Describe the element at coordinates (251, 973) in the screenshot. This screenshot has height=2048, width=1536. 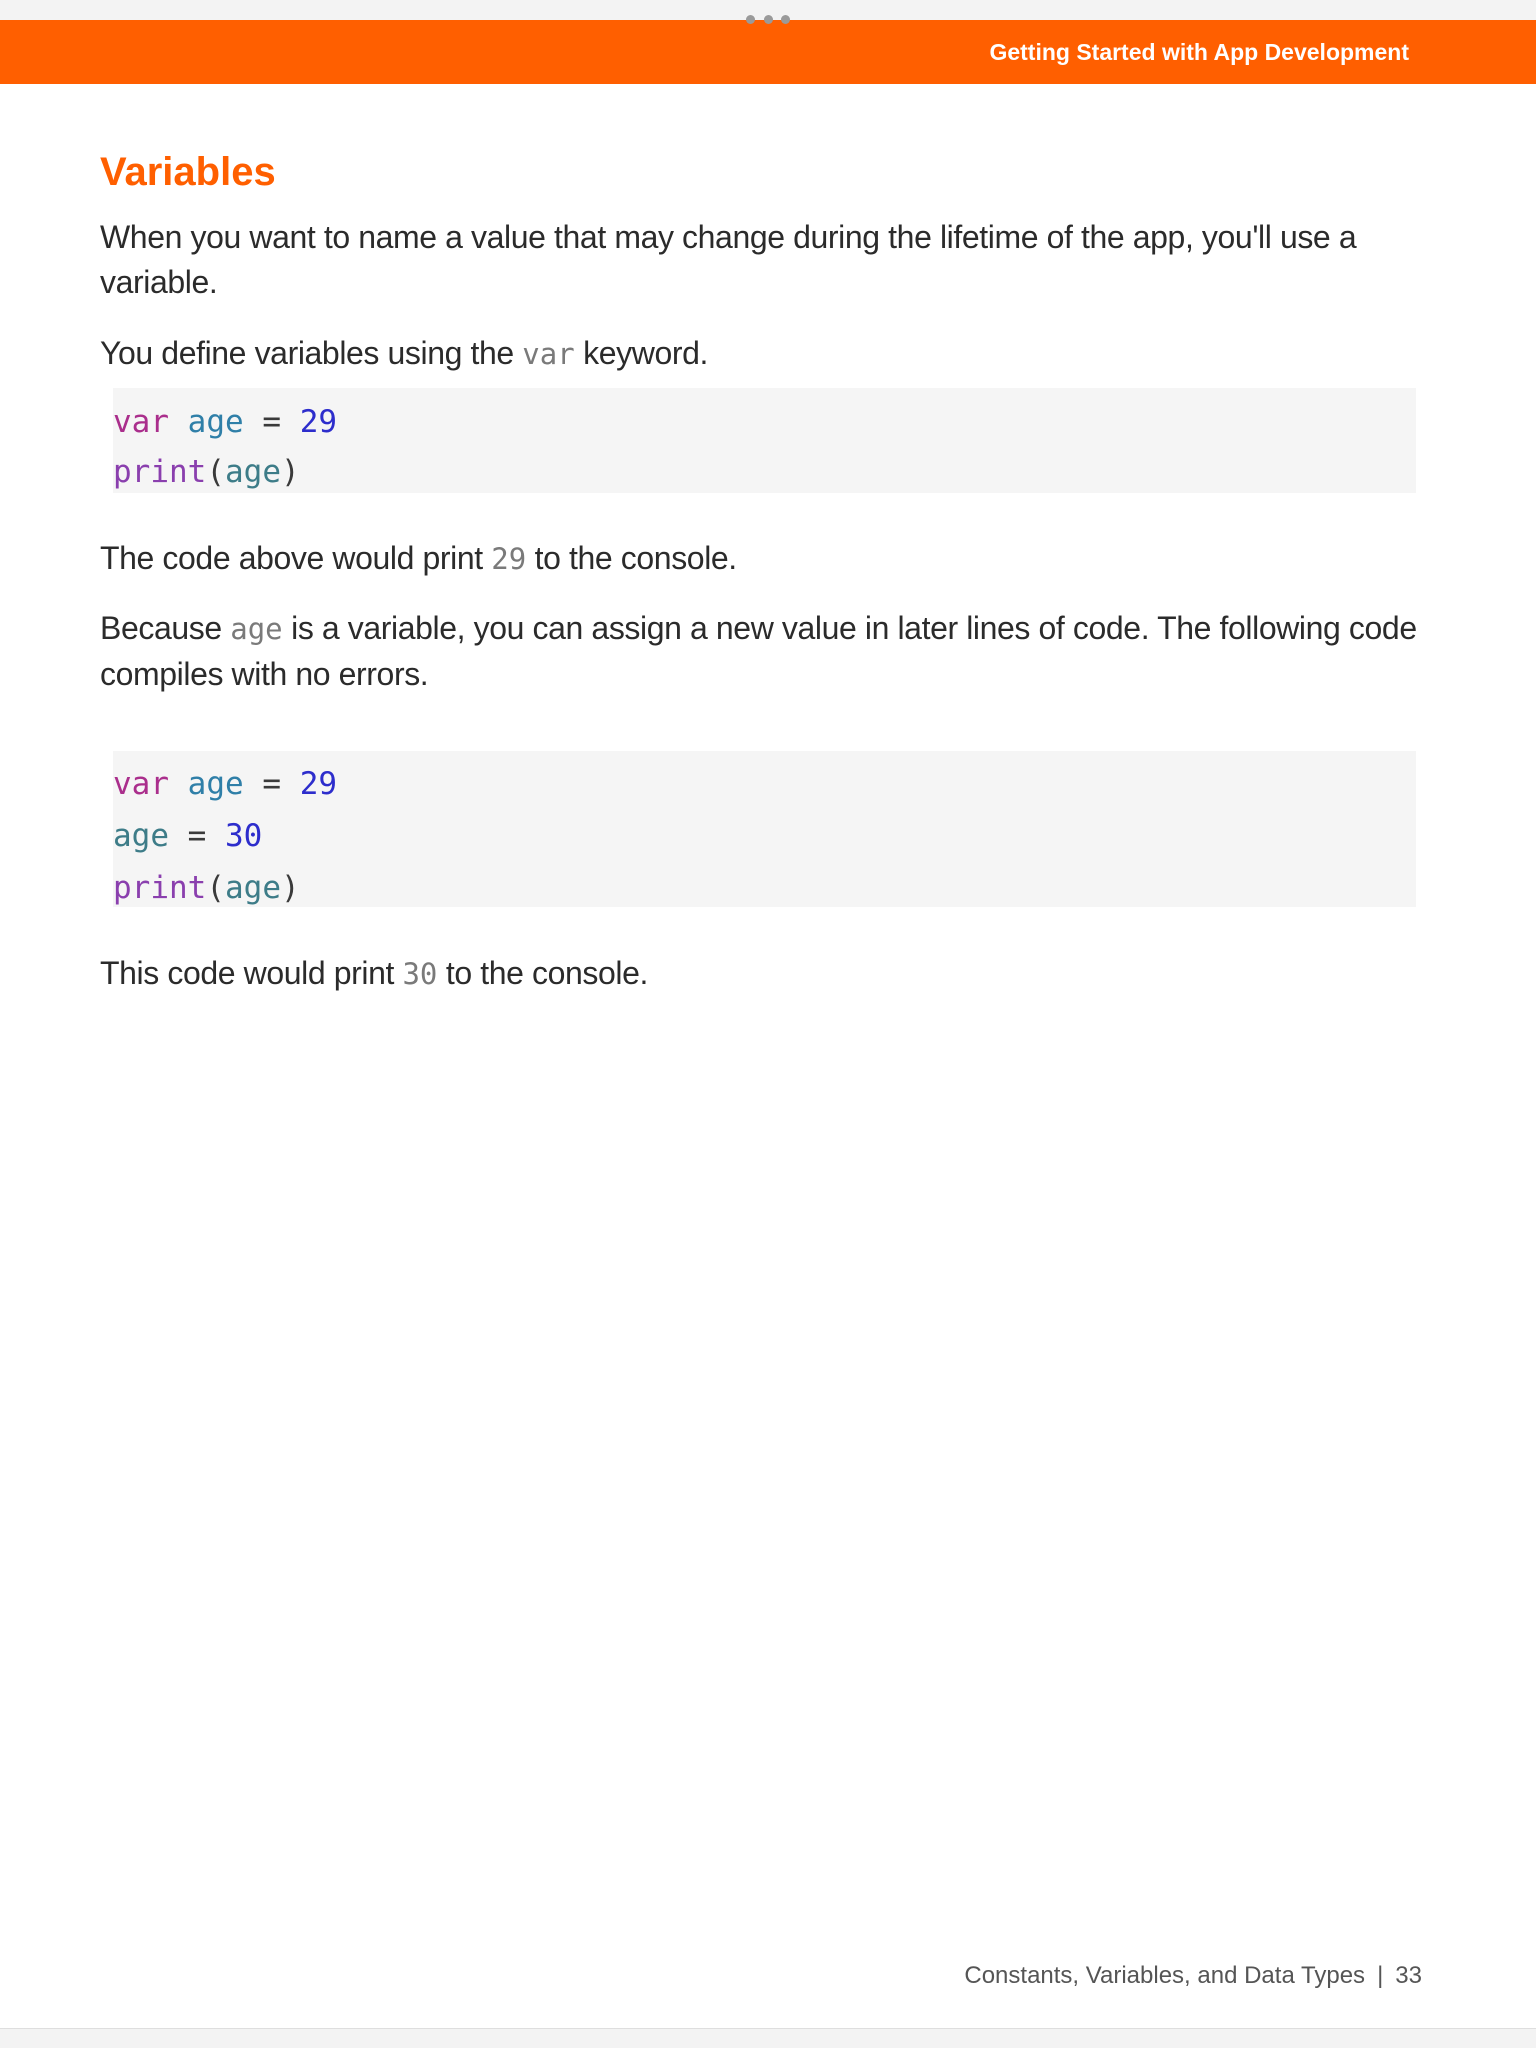
I see `paragraph-text: This code would print` at that location.